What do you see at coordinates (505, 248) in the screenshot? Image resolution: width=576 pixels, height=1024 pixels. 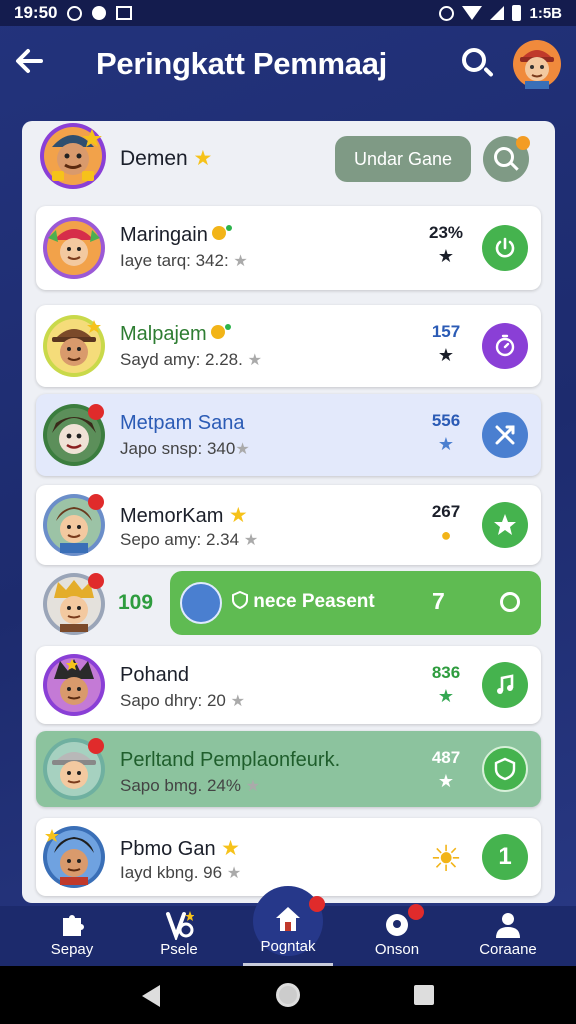 I see `power-button` at bounding box center [505, 248].